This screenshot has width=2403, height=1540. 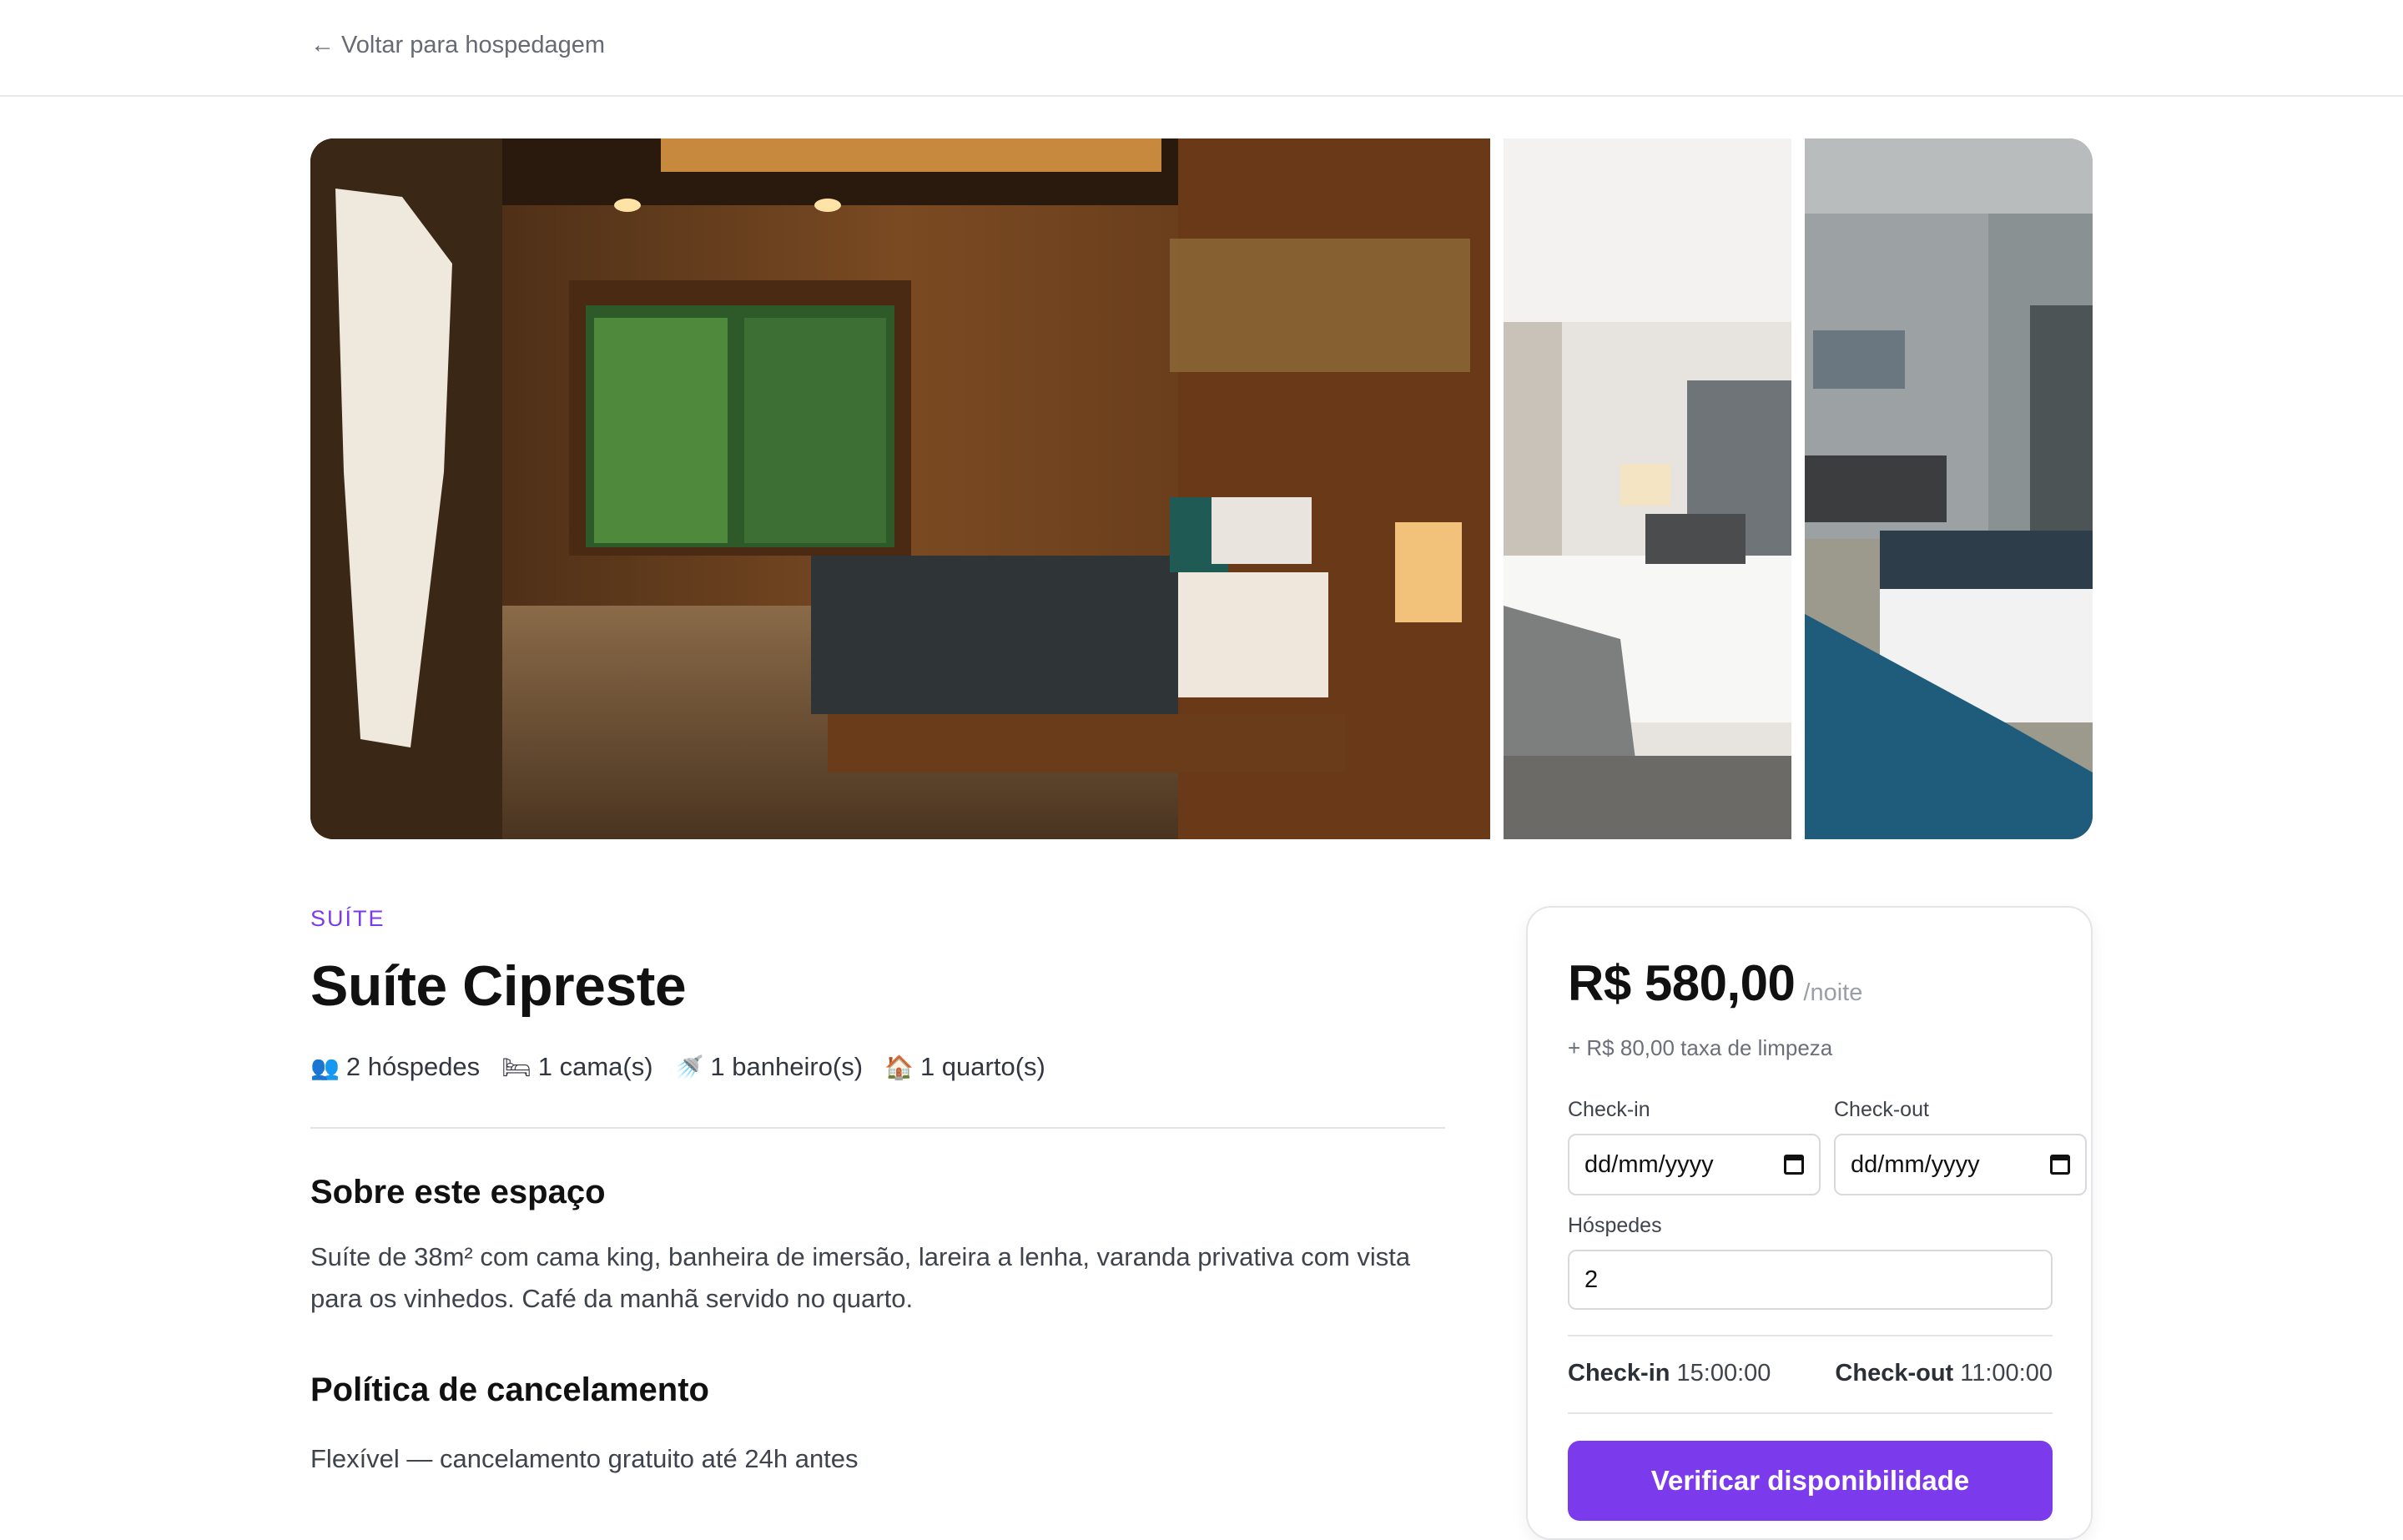 What do you see at coordinates (1649, 1164) in the screenshot?
I see `checkin-date-value: dd/mm/yyyy` at bounding box center [1649, 1164].